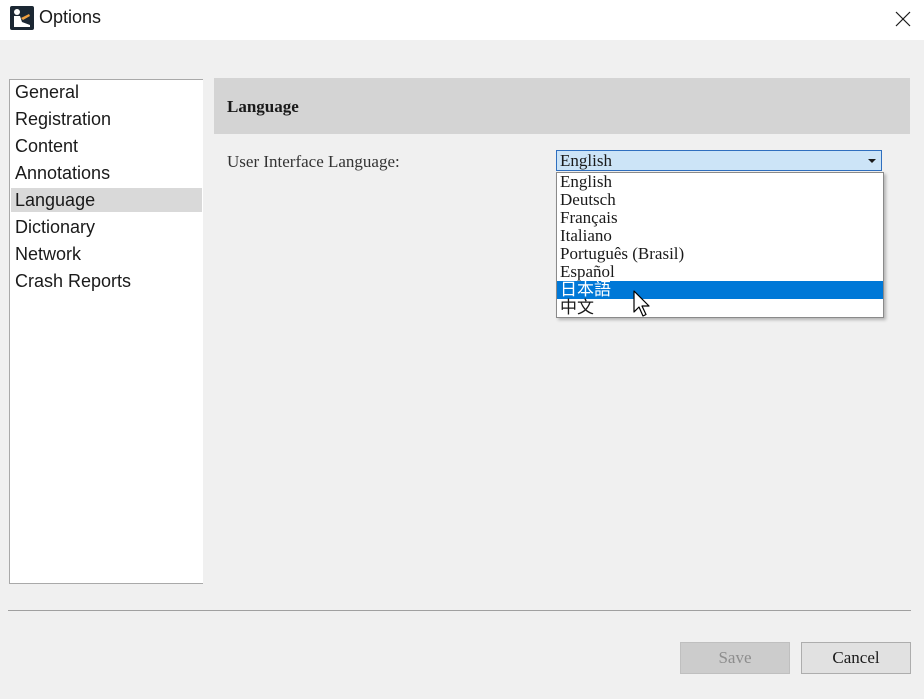 This screenshot has width=924, height=699. Describe the element at coordinates (720, 200) in the screenshot. I see `language-option-deutsch: Deutsch` at that location.